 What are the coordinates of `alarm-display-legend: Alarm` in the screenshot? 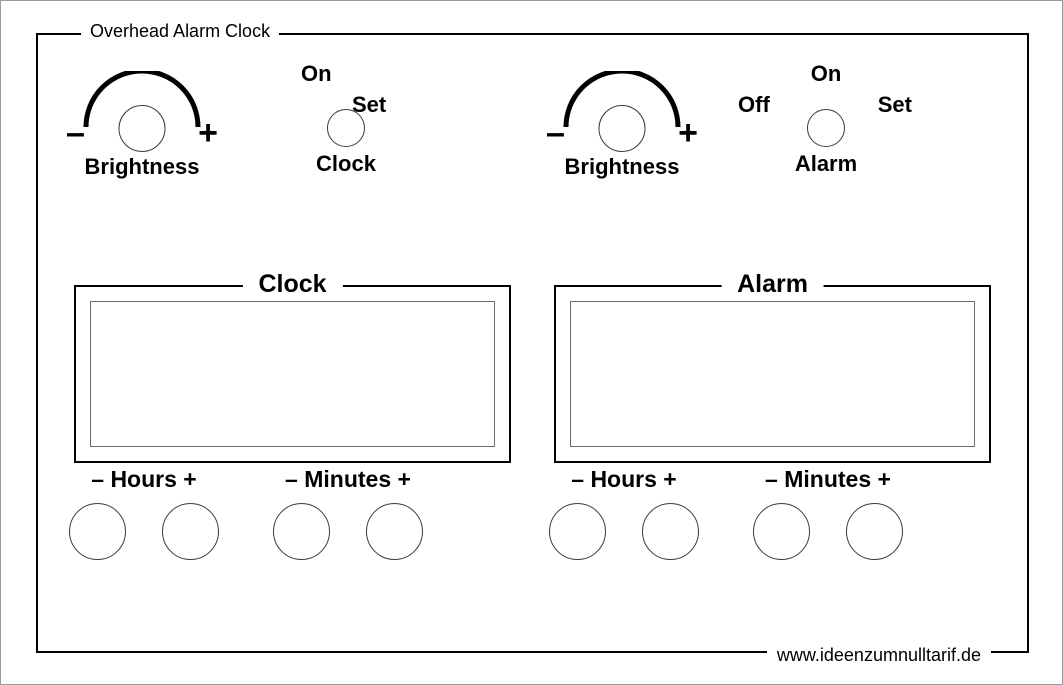 It's located at (772, 284).